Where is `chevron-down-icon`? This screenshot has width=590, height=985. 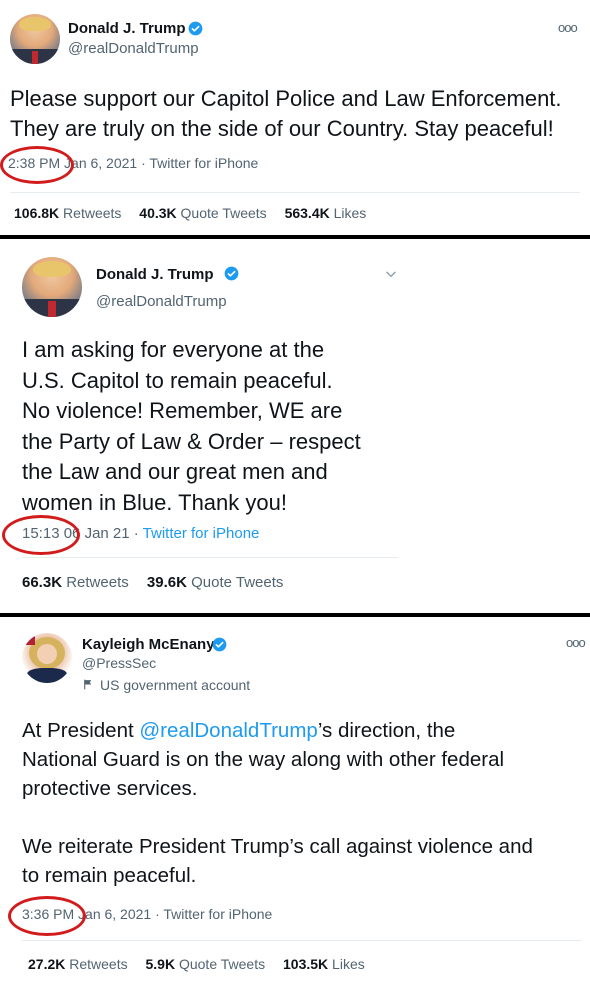 chevron-down-icon is located at coordinates (391, 274).